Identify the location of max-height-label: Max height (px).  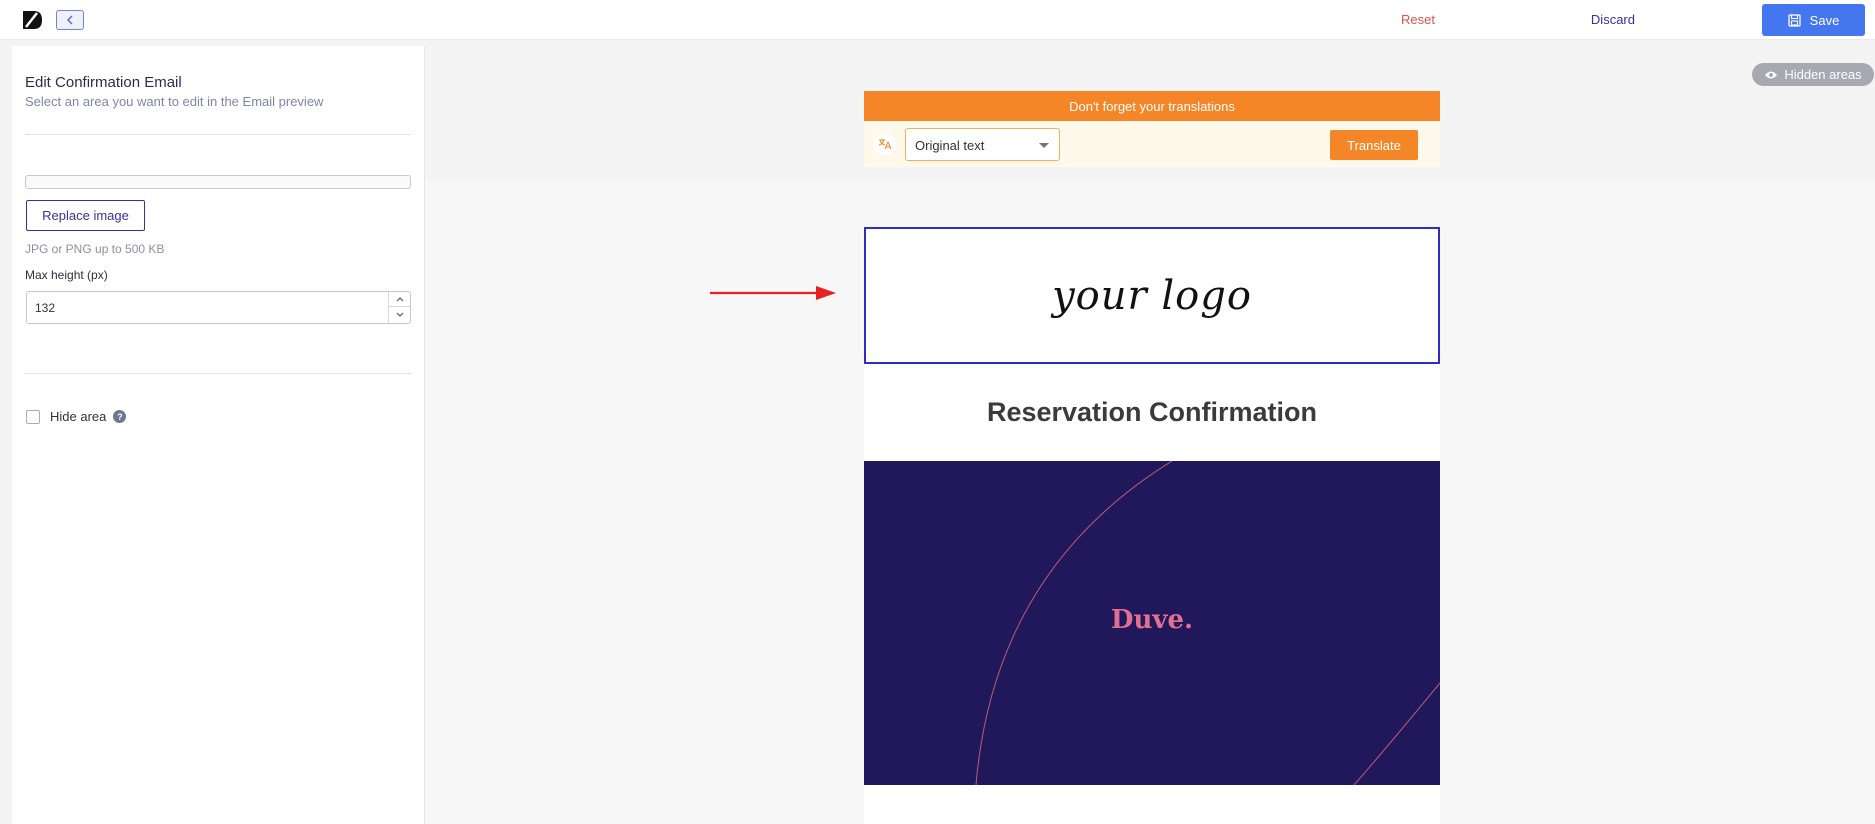
(66, 275).